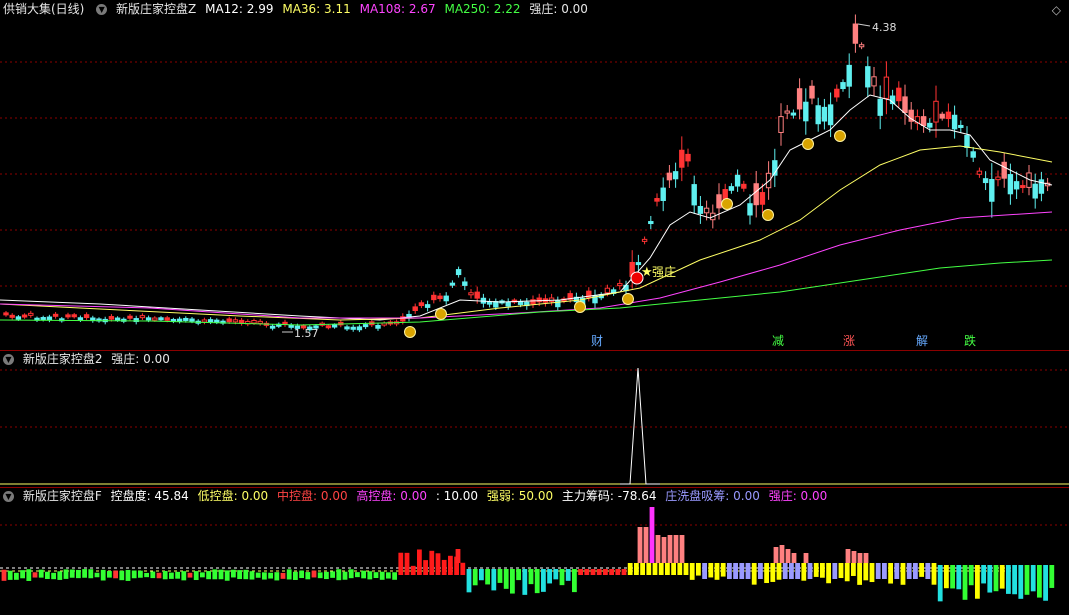  What do you see at coordinates (640, 426) in the screenshot?
I see `spike-line` at bounding box center [640, 426].